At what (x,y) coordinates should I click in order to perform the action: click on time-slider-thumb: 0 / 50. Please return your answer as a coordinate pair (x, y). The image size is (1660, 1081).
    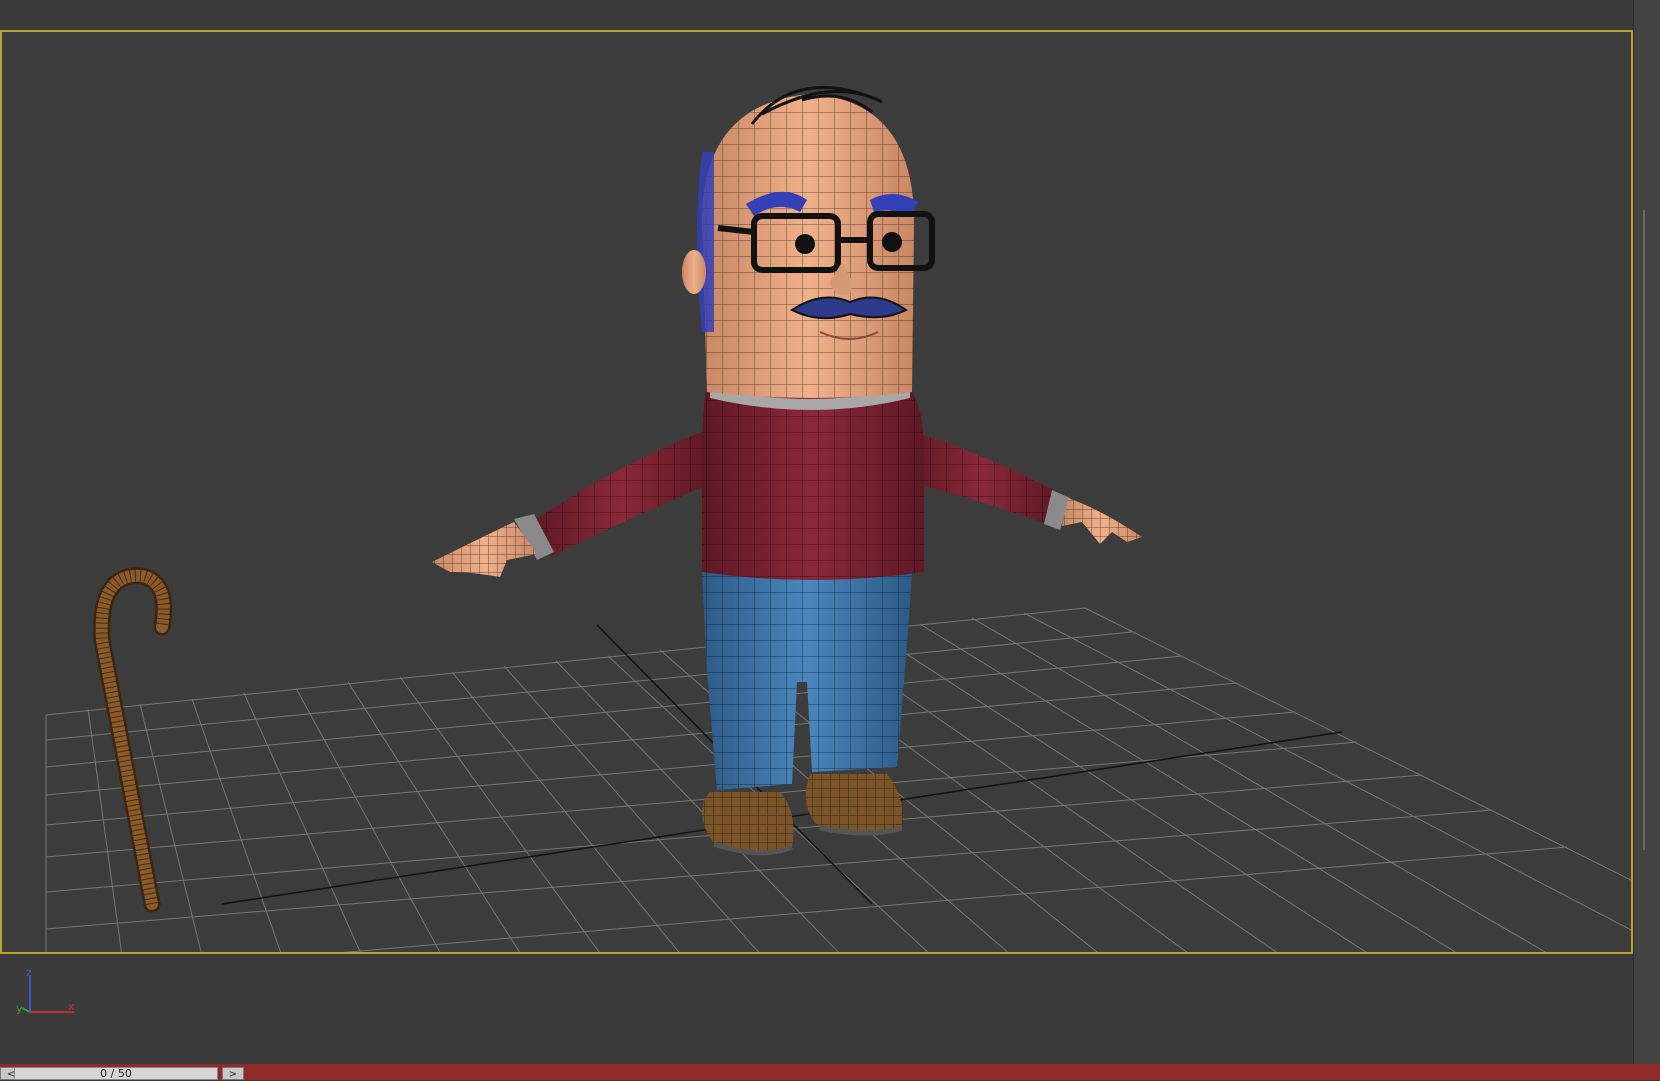
    Looking at the image, I should click on (116, 1073).